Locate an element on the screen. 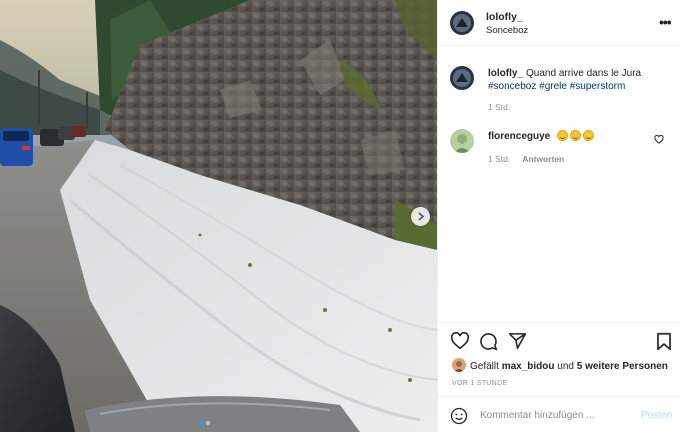 This screenshot has height=432, width=680. like-button is located at coordinates (460, 342).